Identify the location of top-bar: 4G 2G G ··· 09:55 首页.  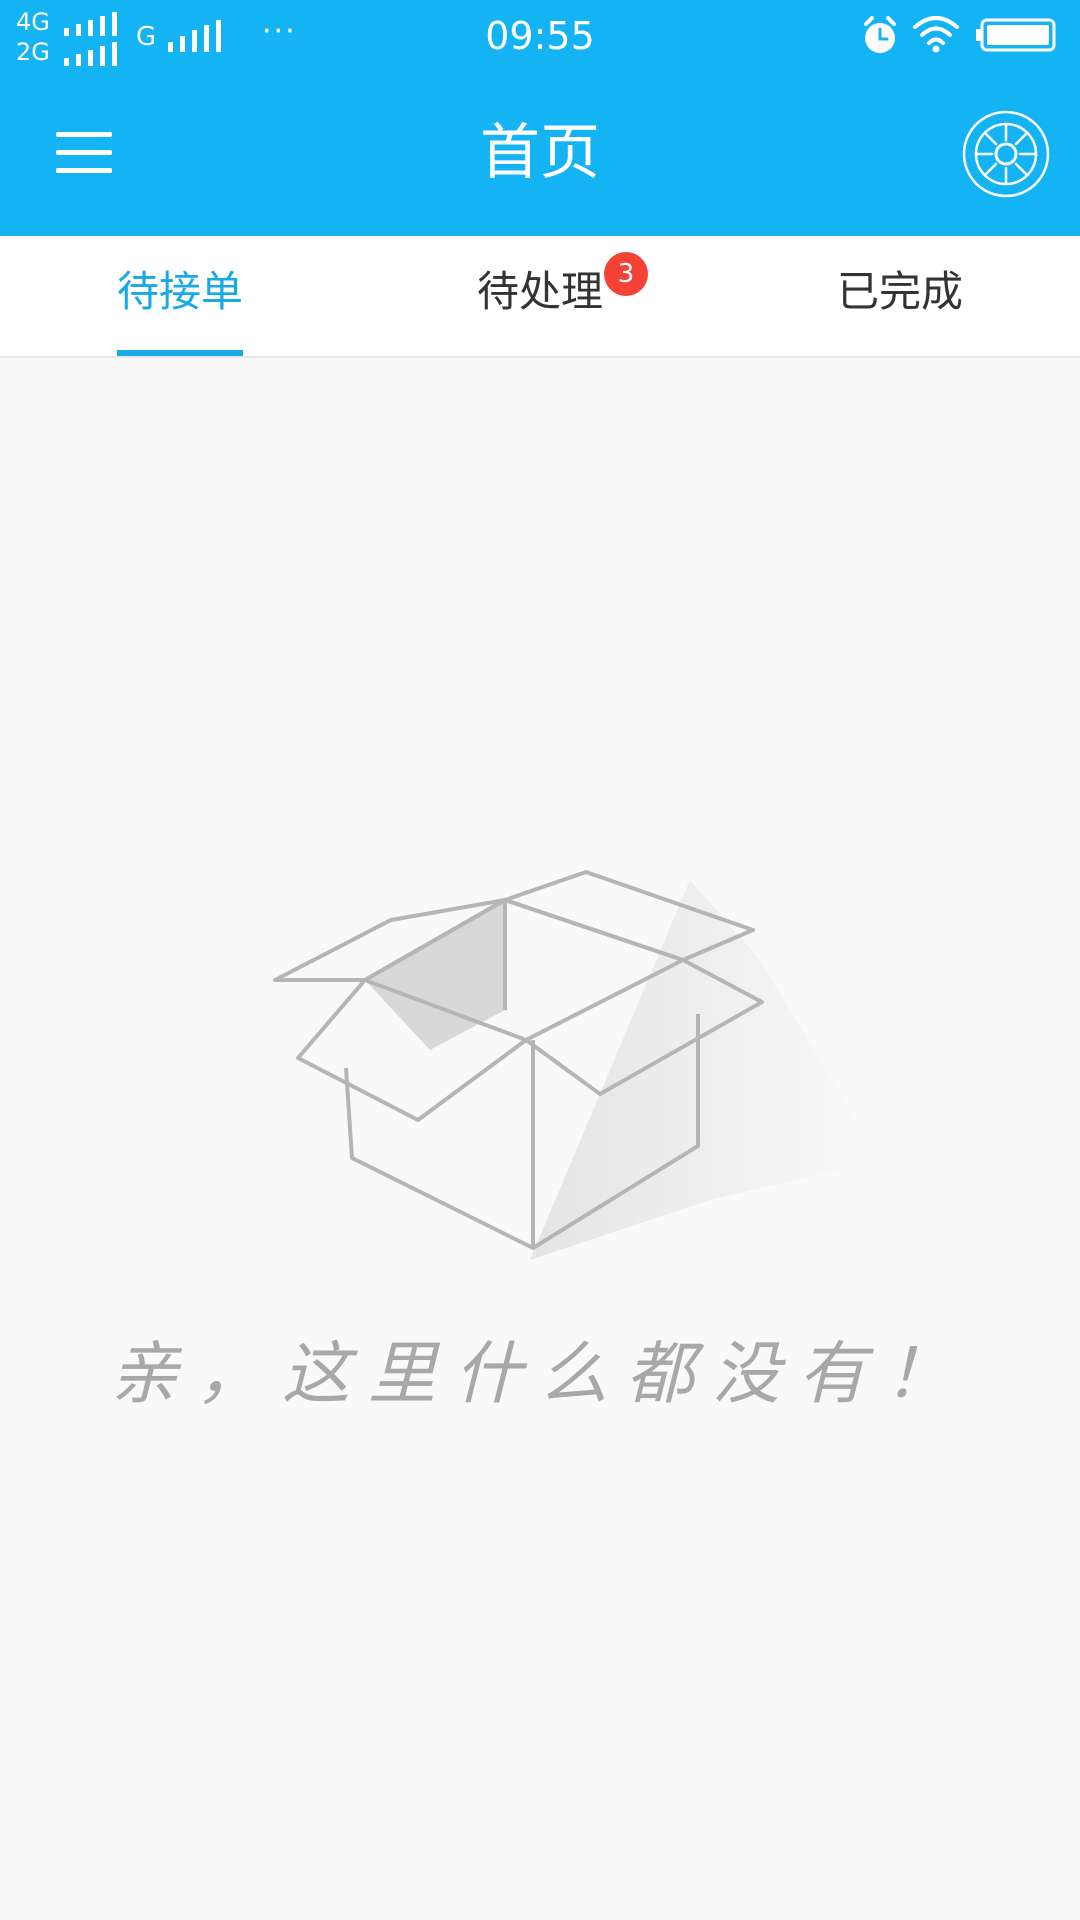
(540, 118).